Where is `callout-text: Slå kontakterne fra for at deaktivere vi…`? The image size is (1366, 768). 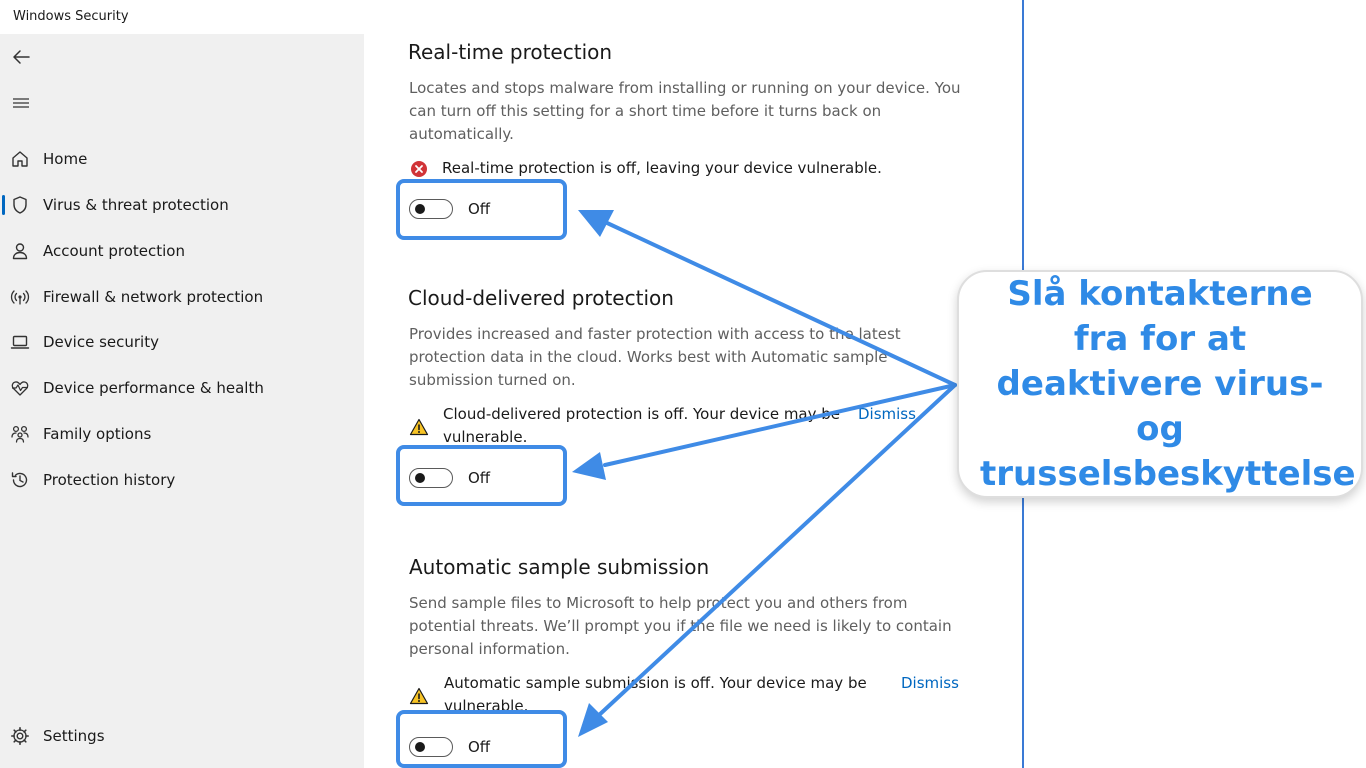 callout-text: Slå kontakterne fra for at deaktivere vi… is located at coordinates (1168, 383).